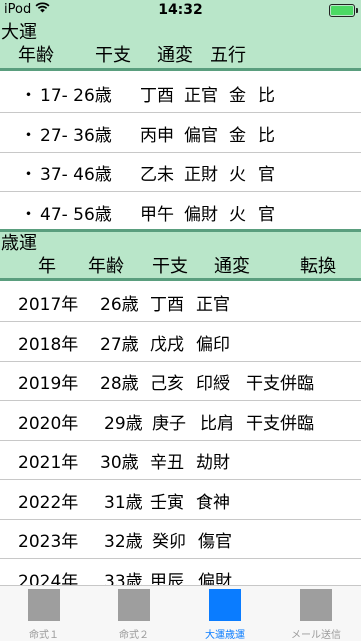 This screenshot has height=641, width=361. Describe the element at coordinates (175, 55) in the screenshot. I see `dayun-col-tsuhen: 通変` at that location.